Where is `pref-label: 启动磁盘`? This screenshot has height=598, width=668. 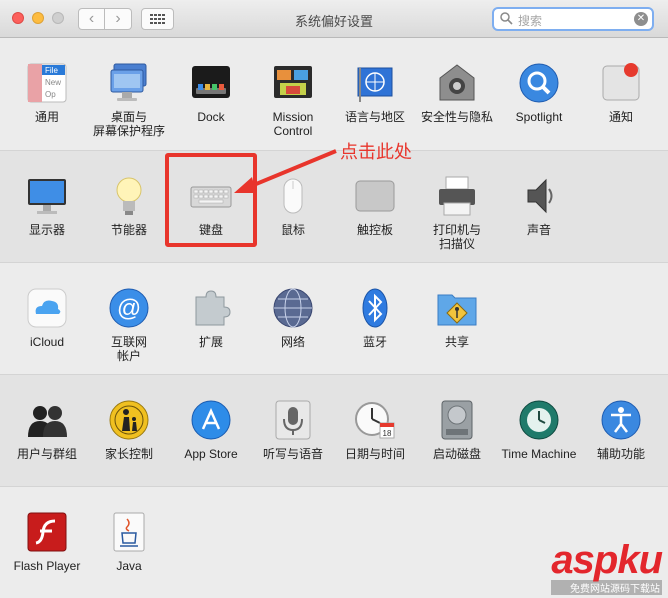
pref-label: 启动磁盘 is located at coordinates (456, 454).